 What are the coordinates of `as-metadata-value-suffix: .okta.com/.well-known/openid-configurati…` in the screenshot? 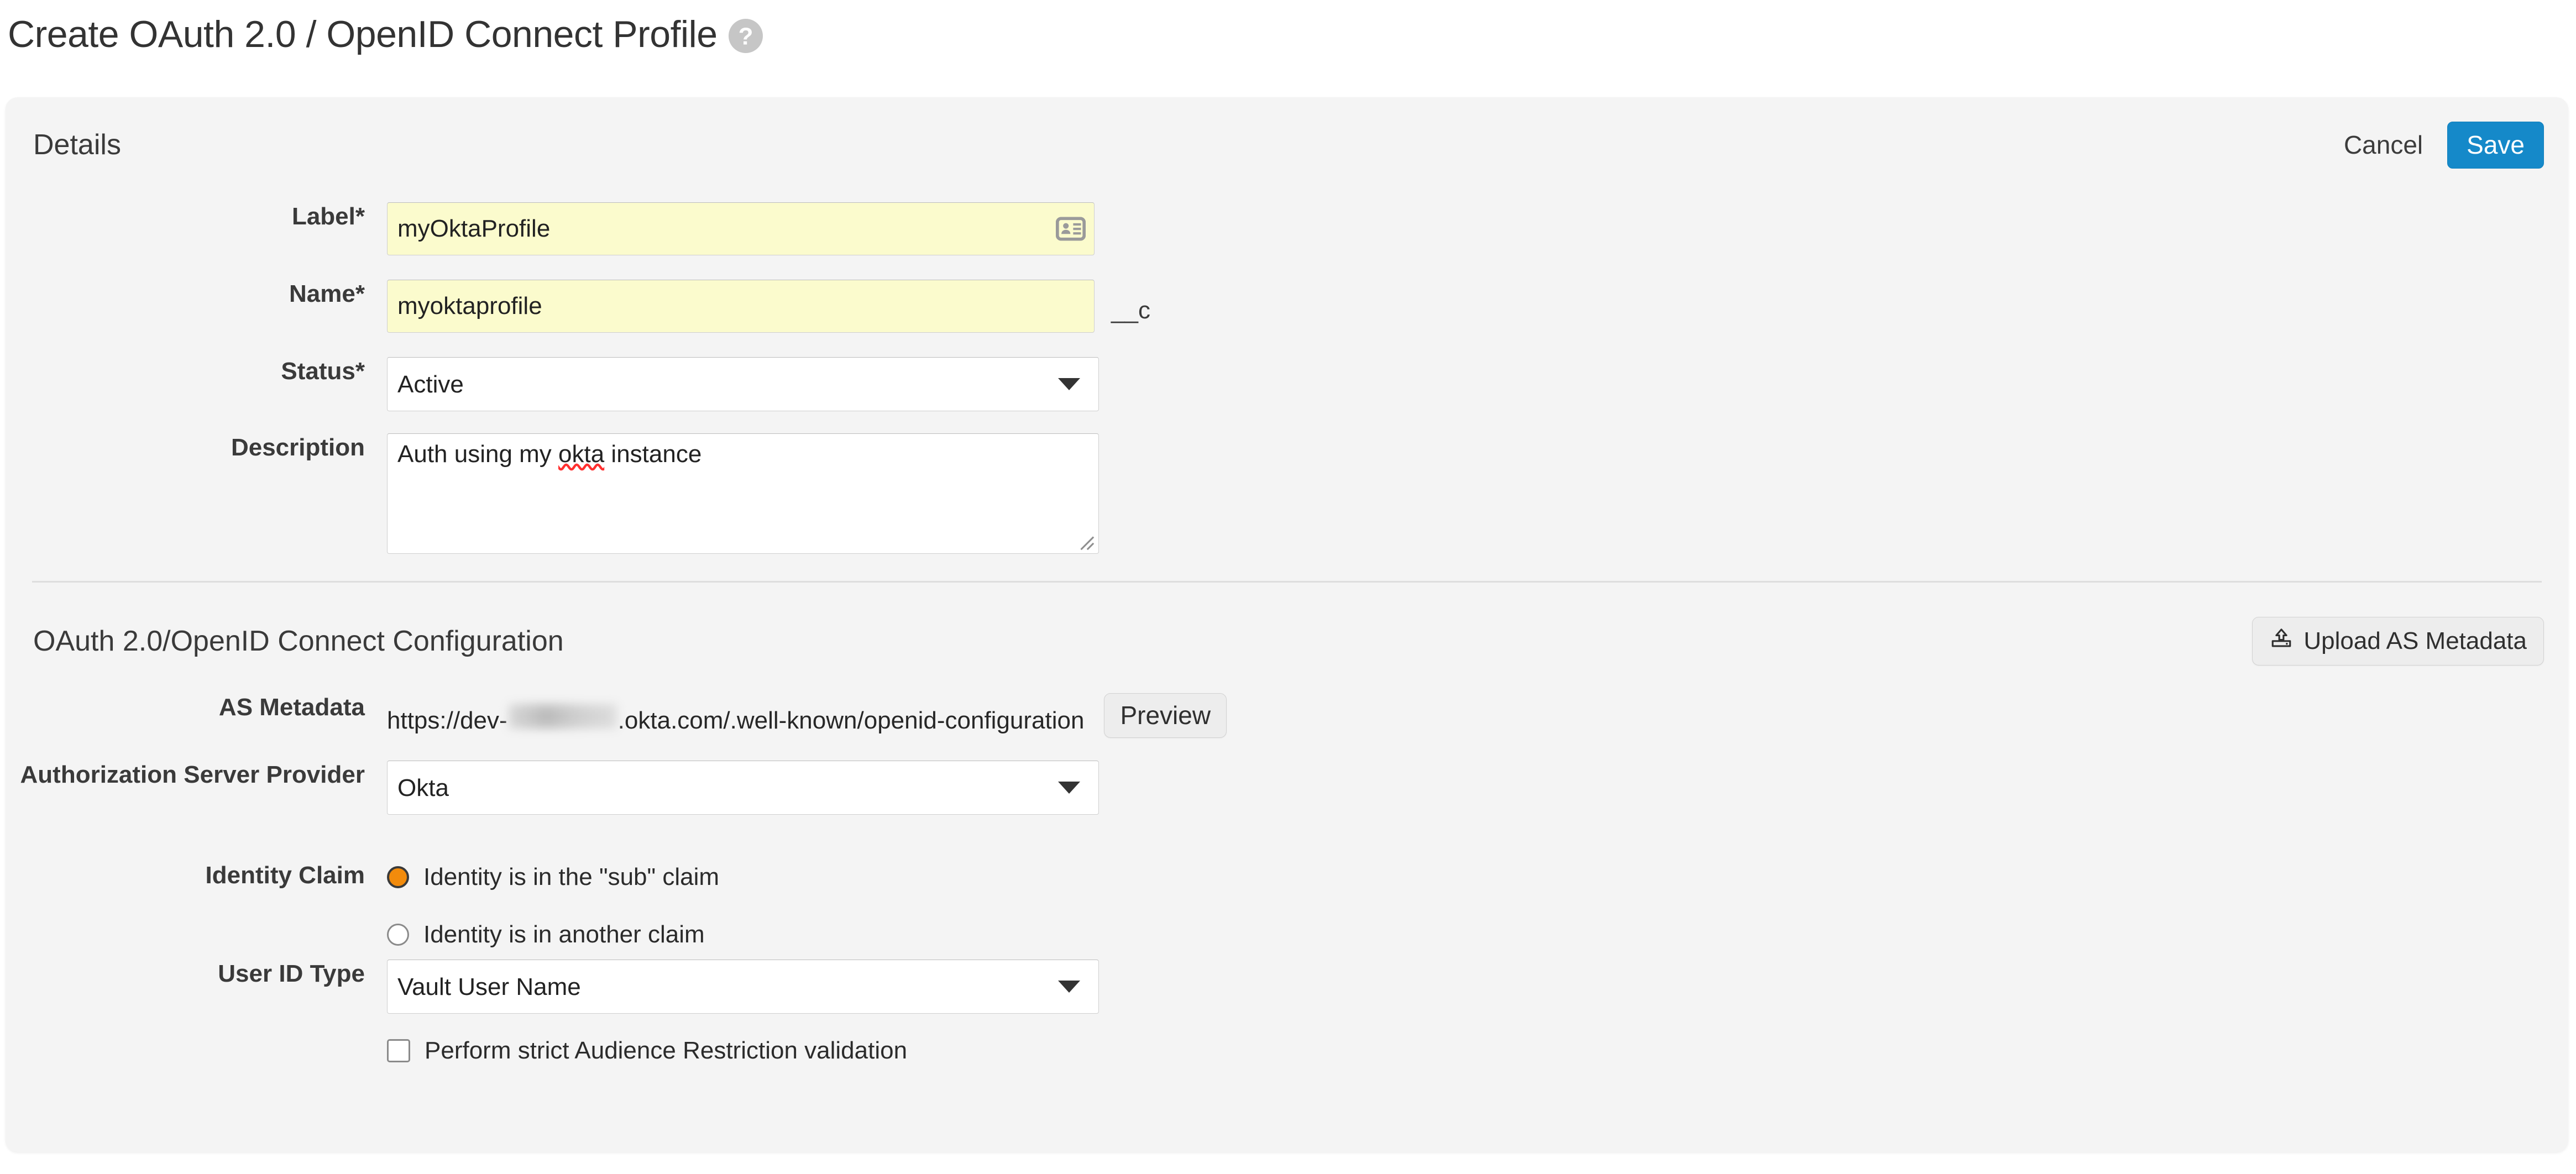 It's located at (851, 720).